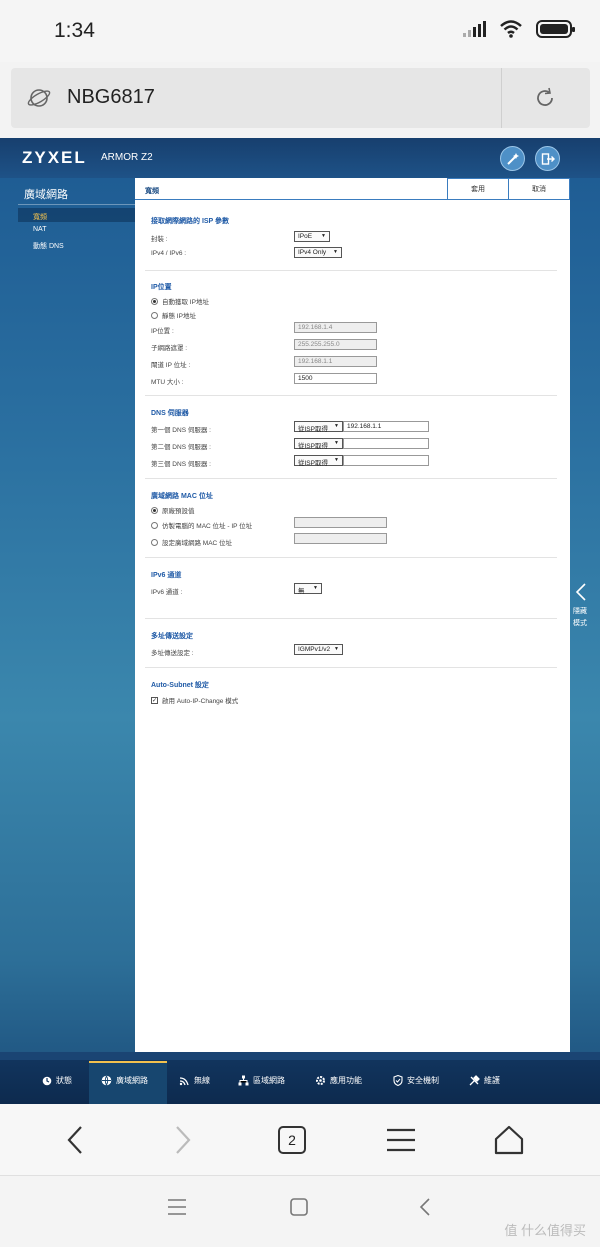  I want to click on network-icon, so click(243, 1080).